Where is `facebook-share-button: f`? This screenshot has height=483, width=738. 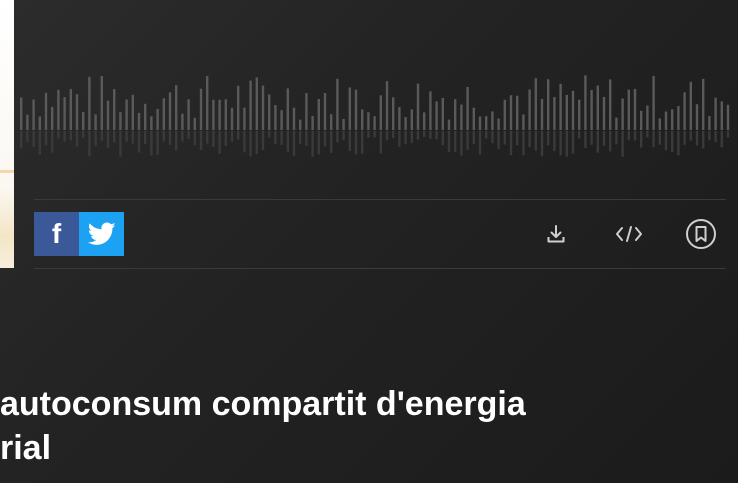
facebook-share-button: f is located at coordinates (56, 234).